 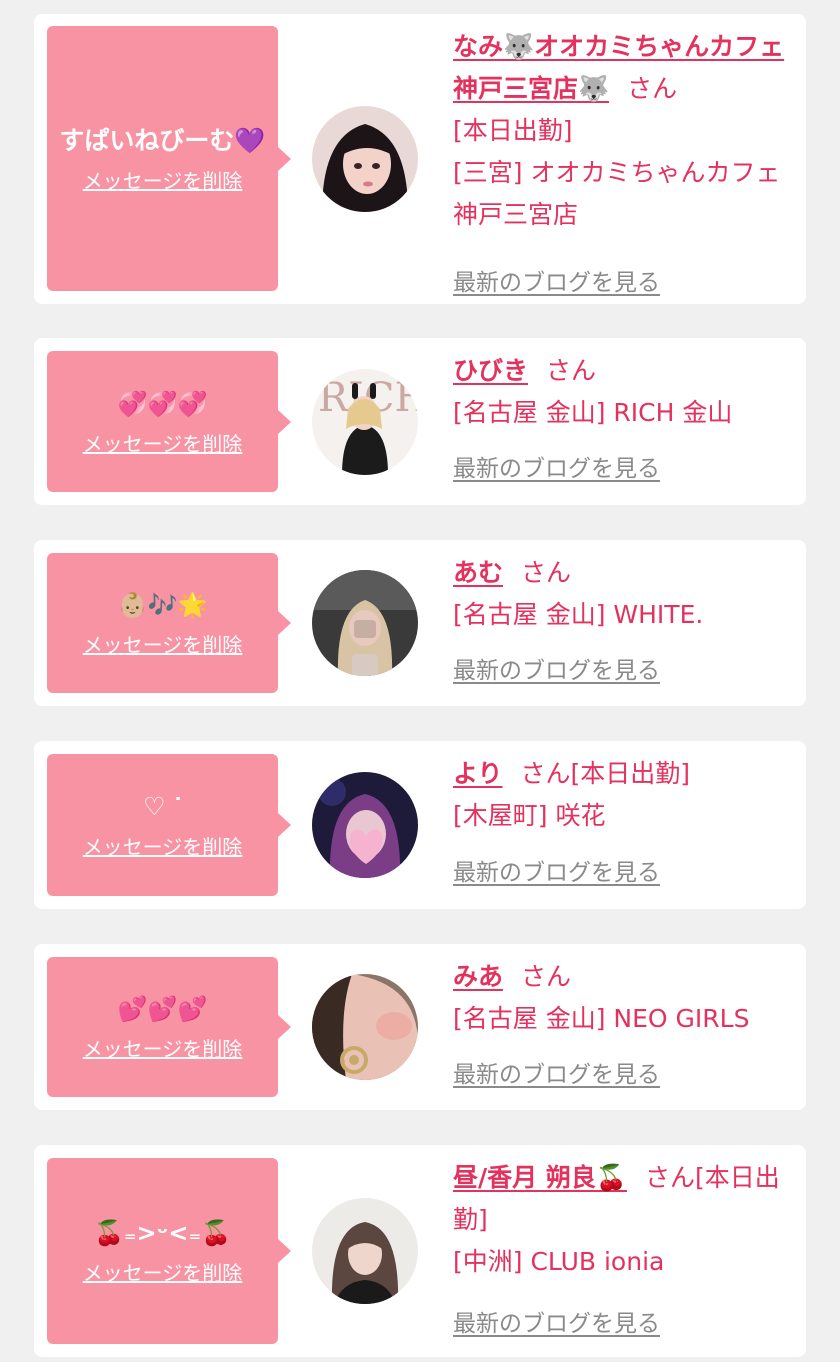 I want to click on message-bubble: 👶🏼🎶🌟 メッセージを削除, so click(x=169, y=623).